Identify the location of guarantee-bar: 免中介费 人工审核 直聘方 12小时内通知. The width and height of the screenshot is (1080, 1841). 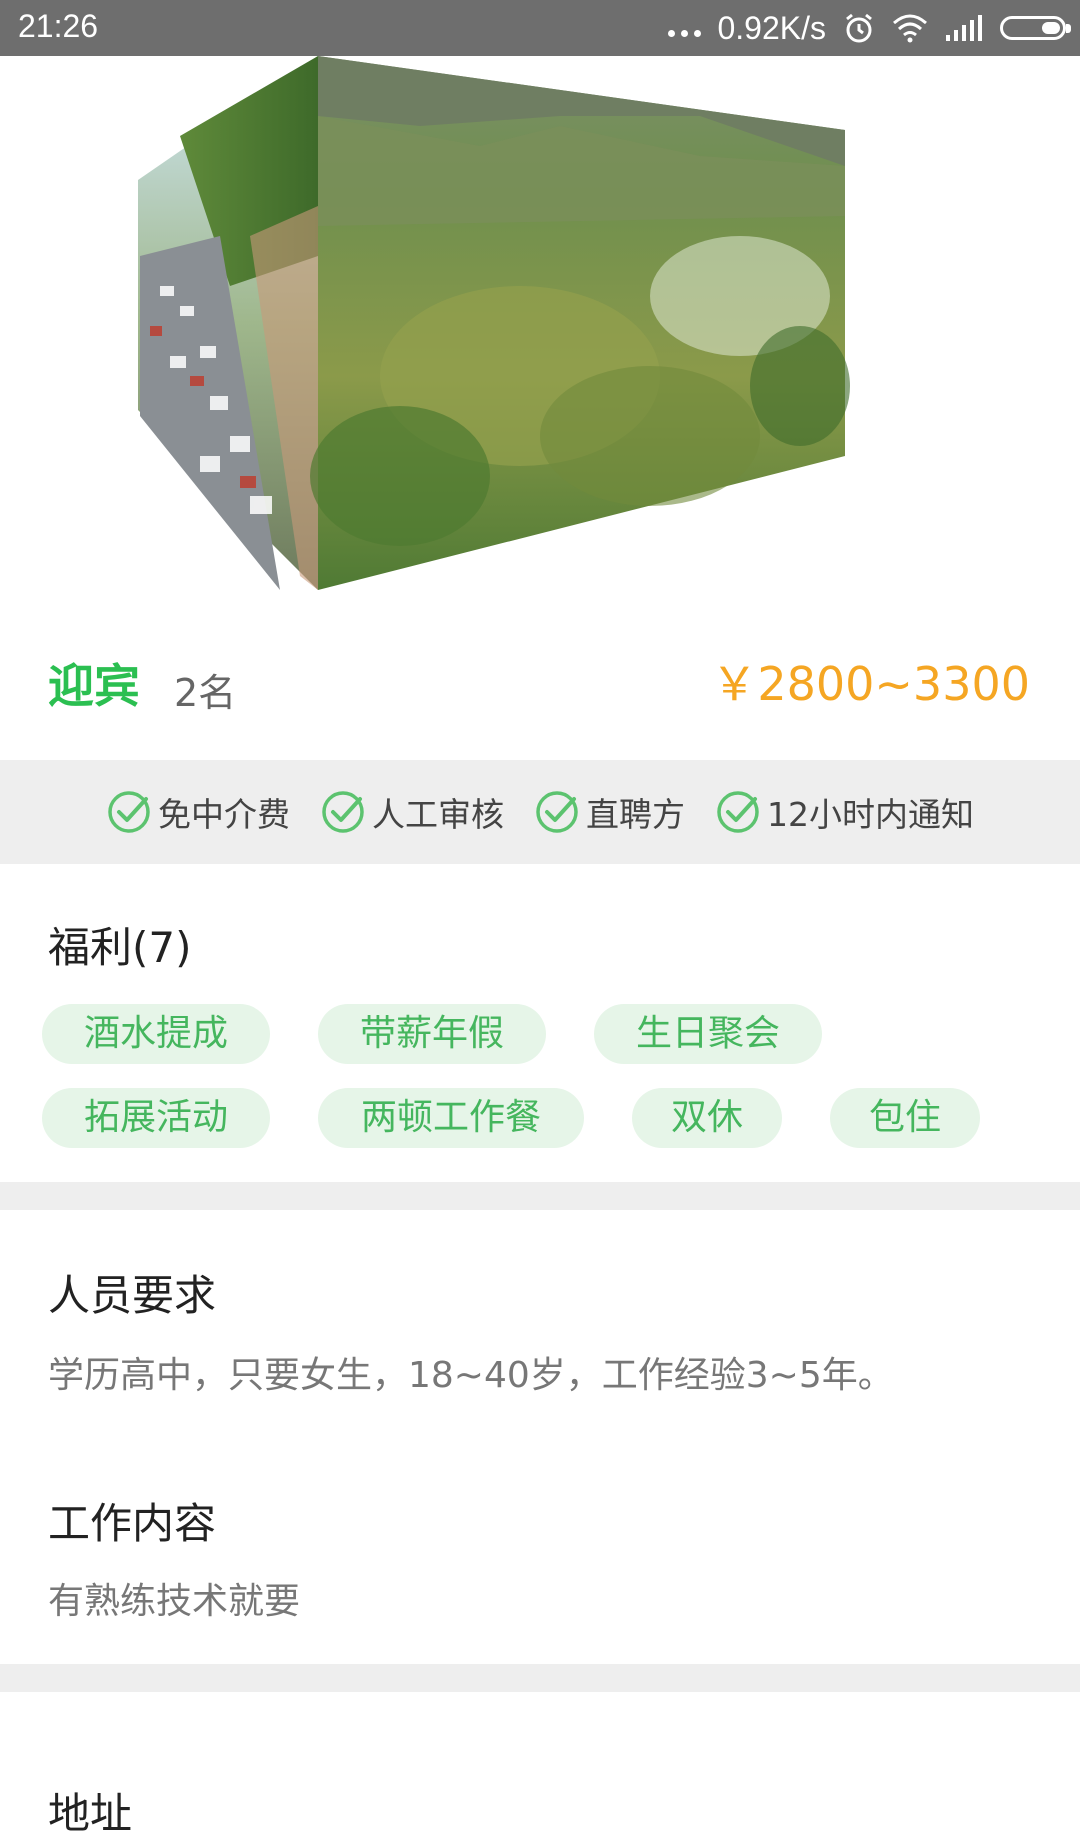
(540, 812).